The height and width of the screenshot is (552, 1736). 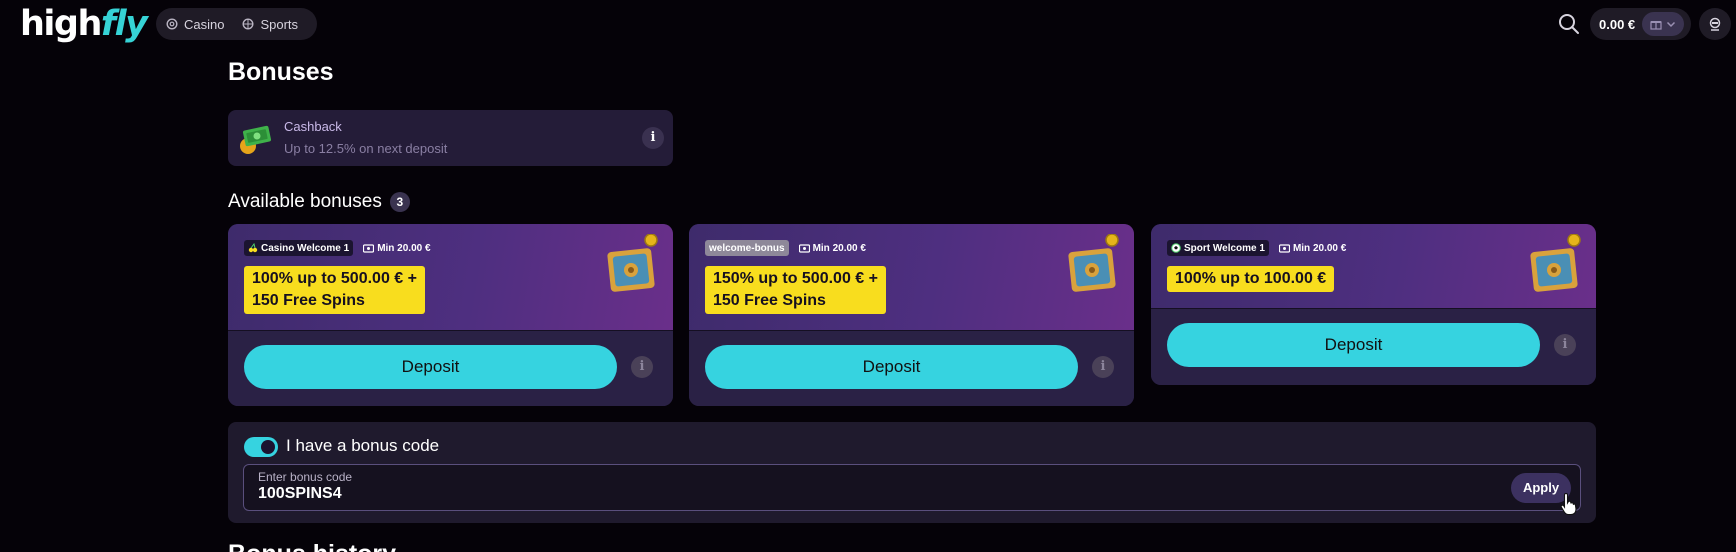 What do you see at coordinates (795, 290) in the screenshot?
I see `bonus-offer-text: 150% up to 500.00 € + 150 Free Spins` at bounding box center [795, 290].